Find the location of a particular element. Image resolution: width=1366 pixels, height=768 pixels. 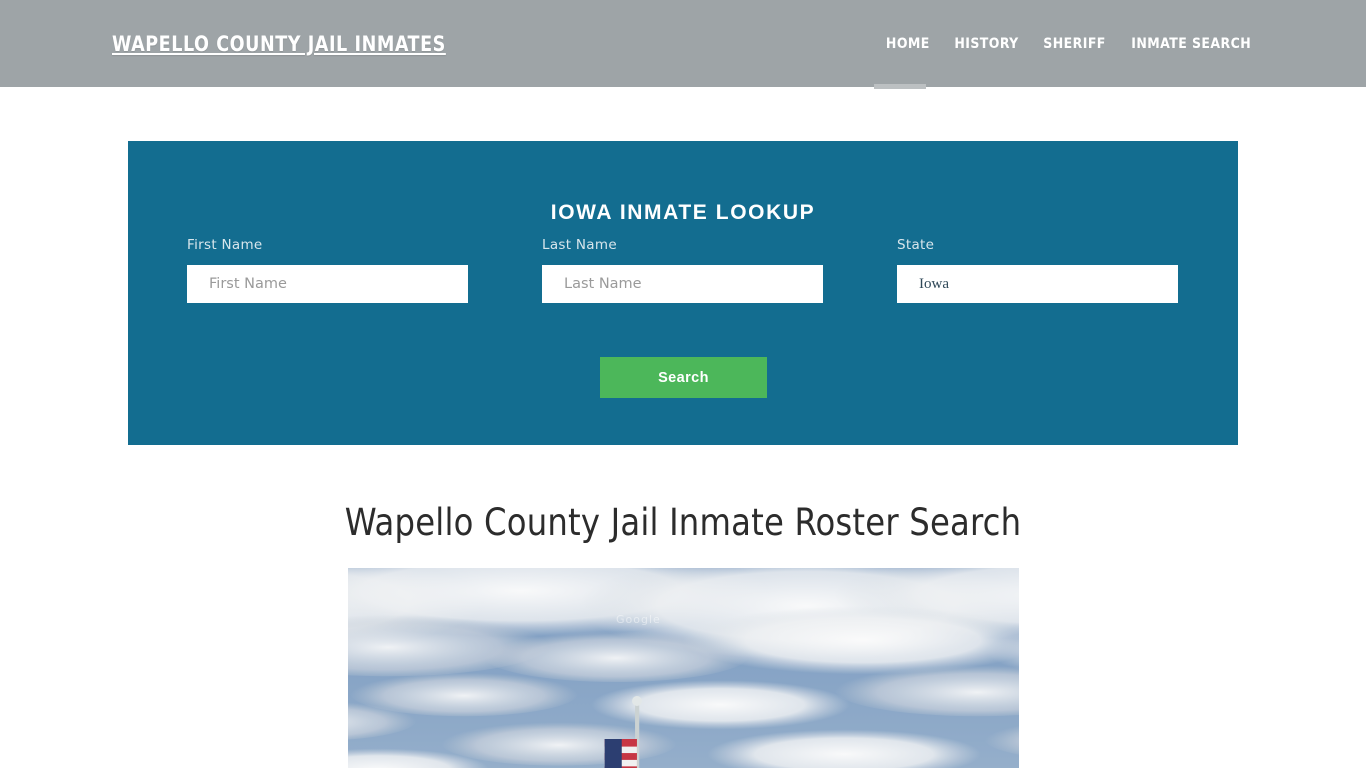

page-title: Wapello County Jail Inmate Roster Search is located at coordinates (683, 522).